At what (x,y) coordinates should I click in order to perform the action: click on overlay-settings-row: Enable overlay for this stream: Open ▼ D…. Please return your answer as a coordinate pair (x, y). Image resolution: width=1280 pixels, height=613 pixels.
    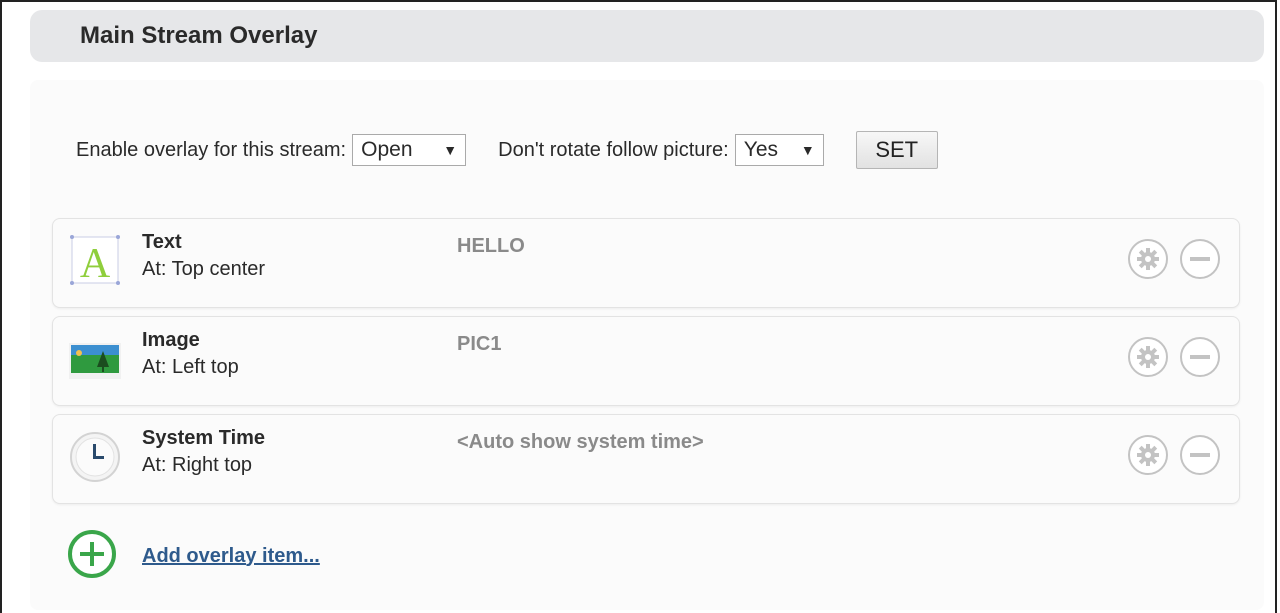
    Looking at the image, I should click on (507, 150).